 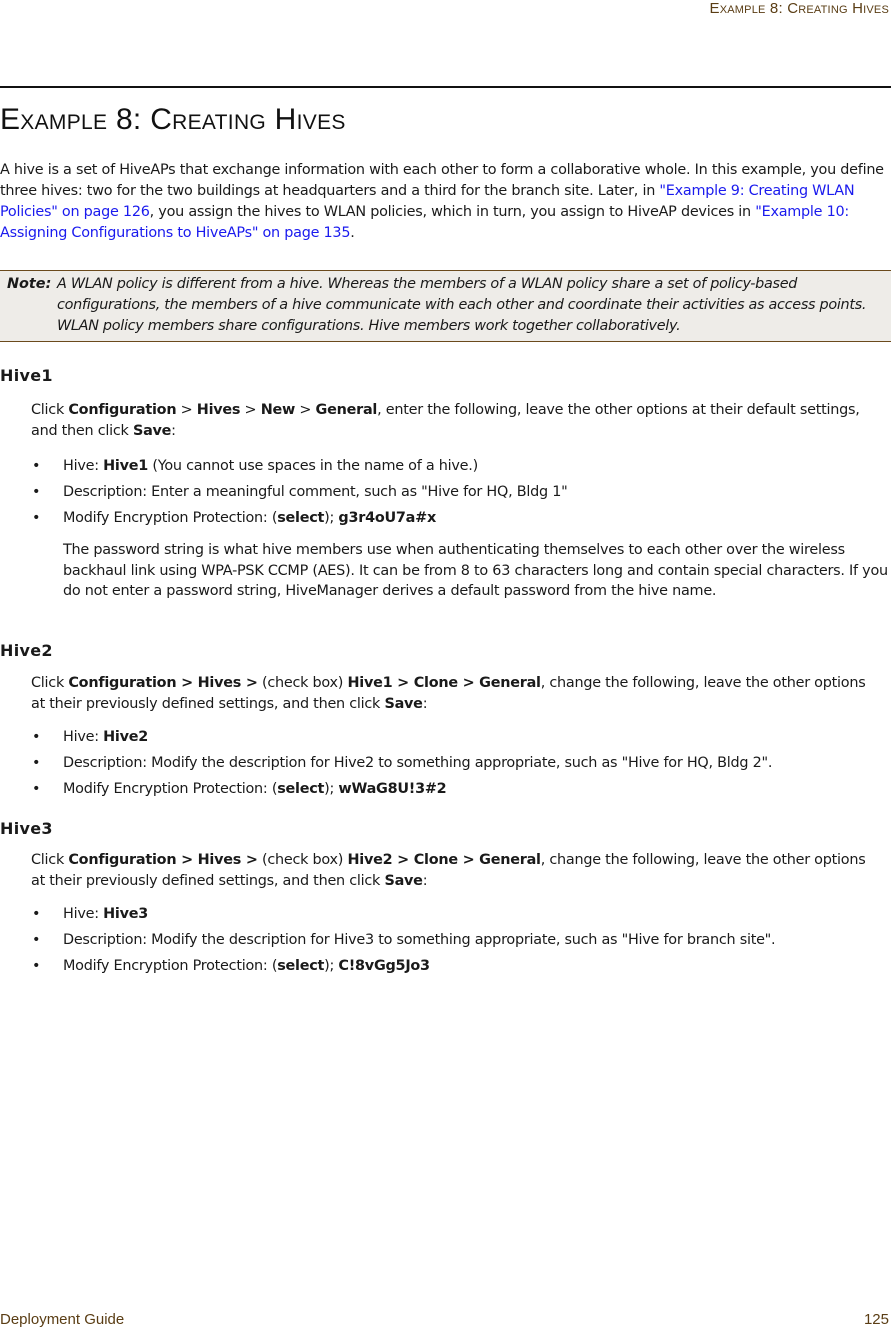 What do you see at coordinates (444, 683) in the screenshot?
I see `ui-path: Hive1 > Clone > General` at bounding box center [444, 683].